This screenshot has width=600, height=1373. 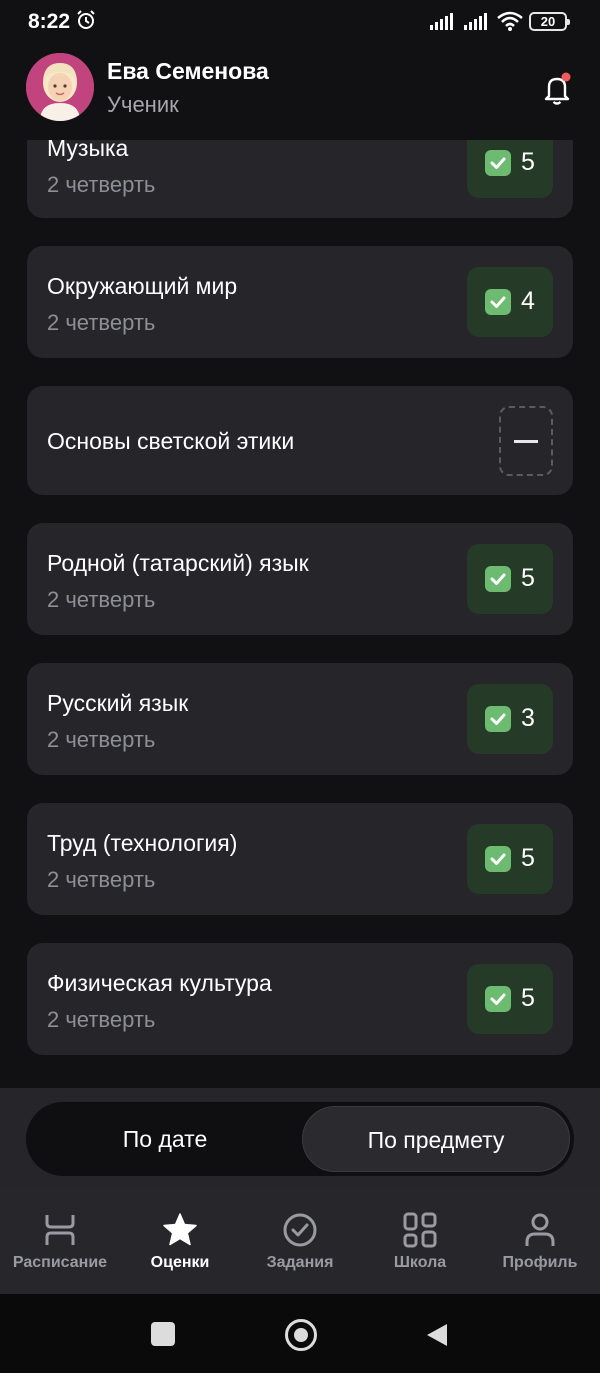 I want to click on notification-dot, so click(x=566, y=77).